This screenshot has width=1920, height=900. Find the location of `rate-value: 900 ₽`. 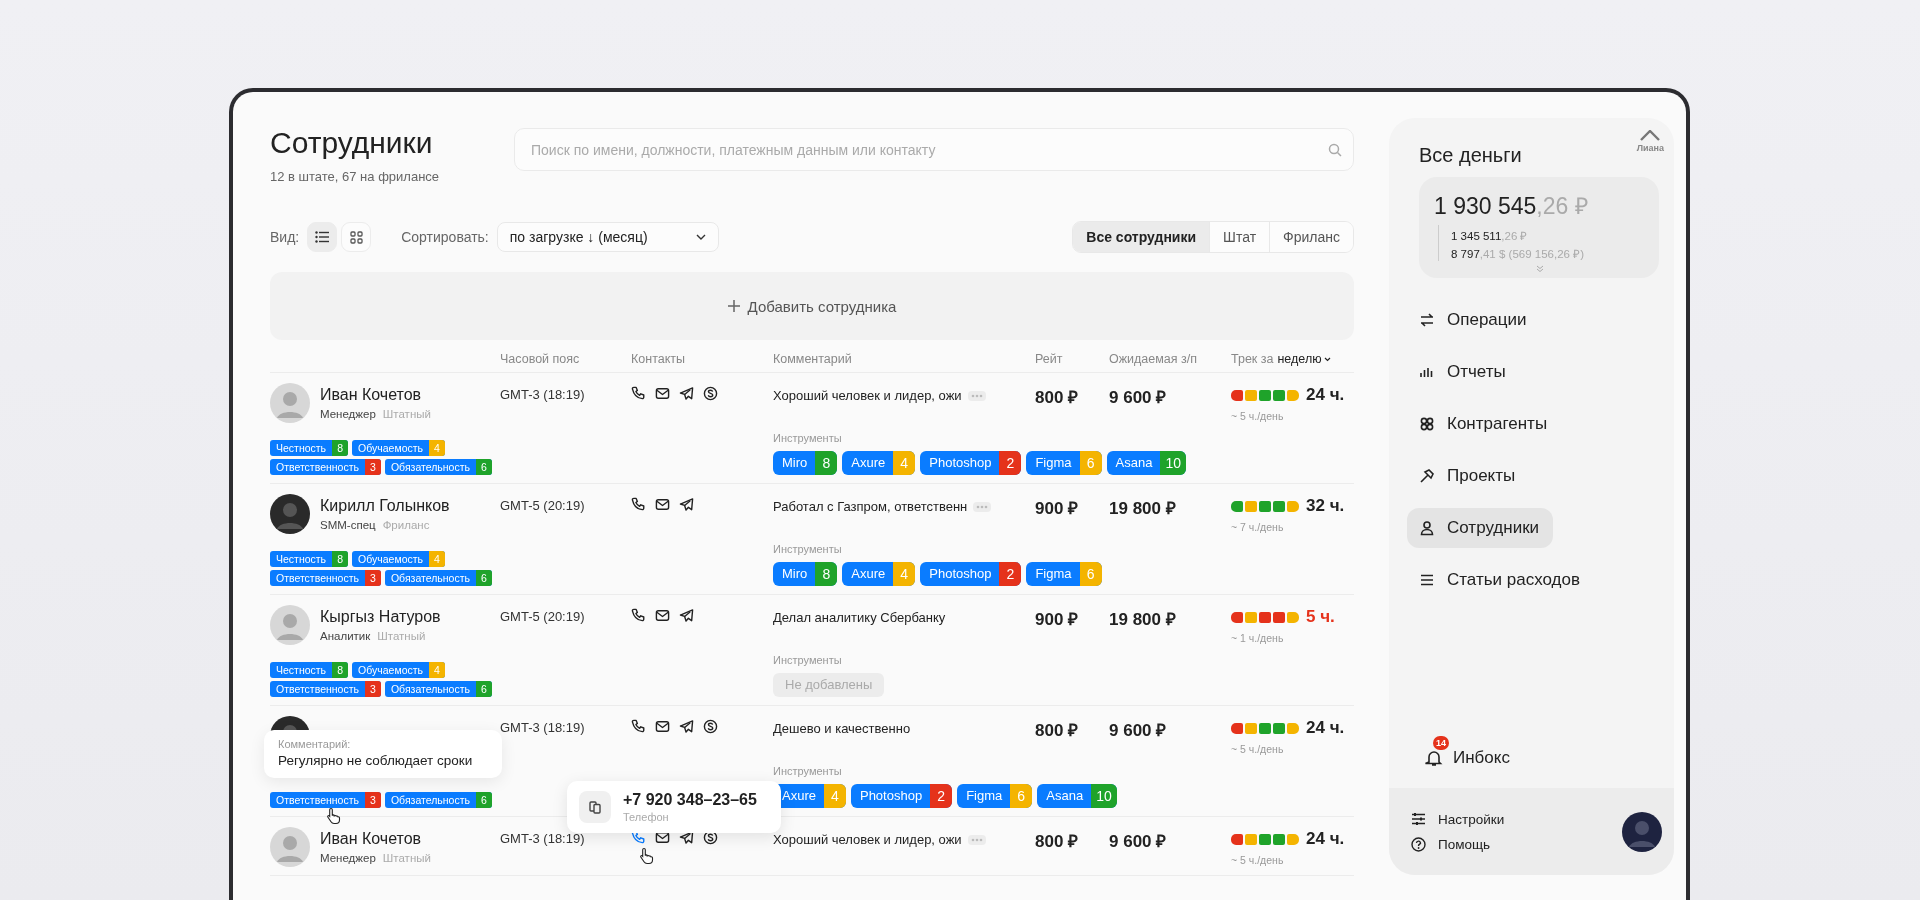

rate-value: 900 ₽ is located at coordinates (1057, 509).